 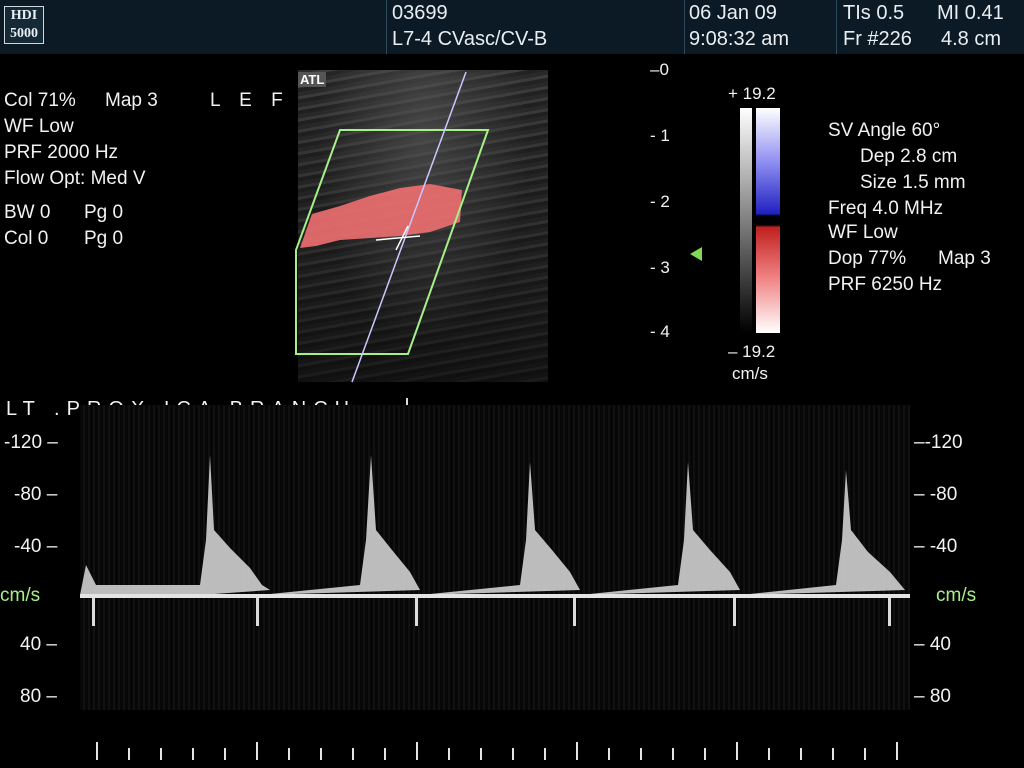 I want to click on right-scale-80: – 80, so click(x=932, y=696).